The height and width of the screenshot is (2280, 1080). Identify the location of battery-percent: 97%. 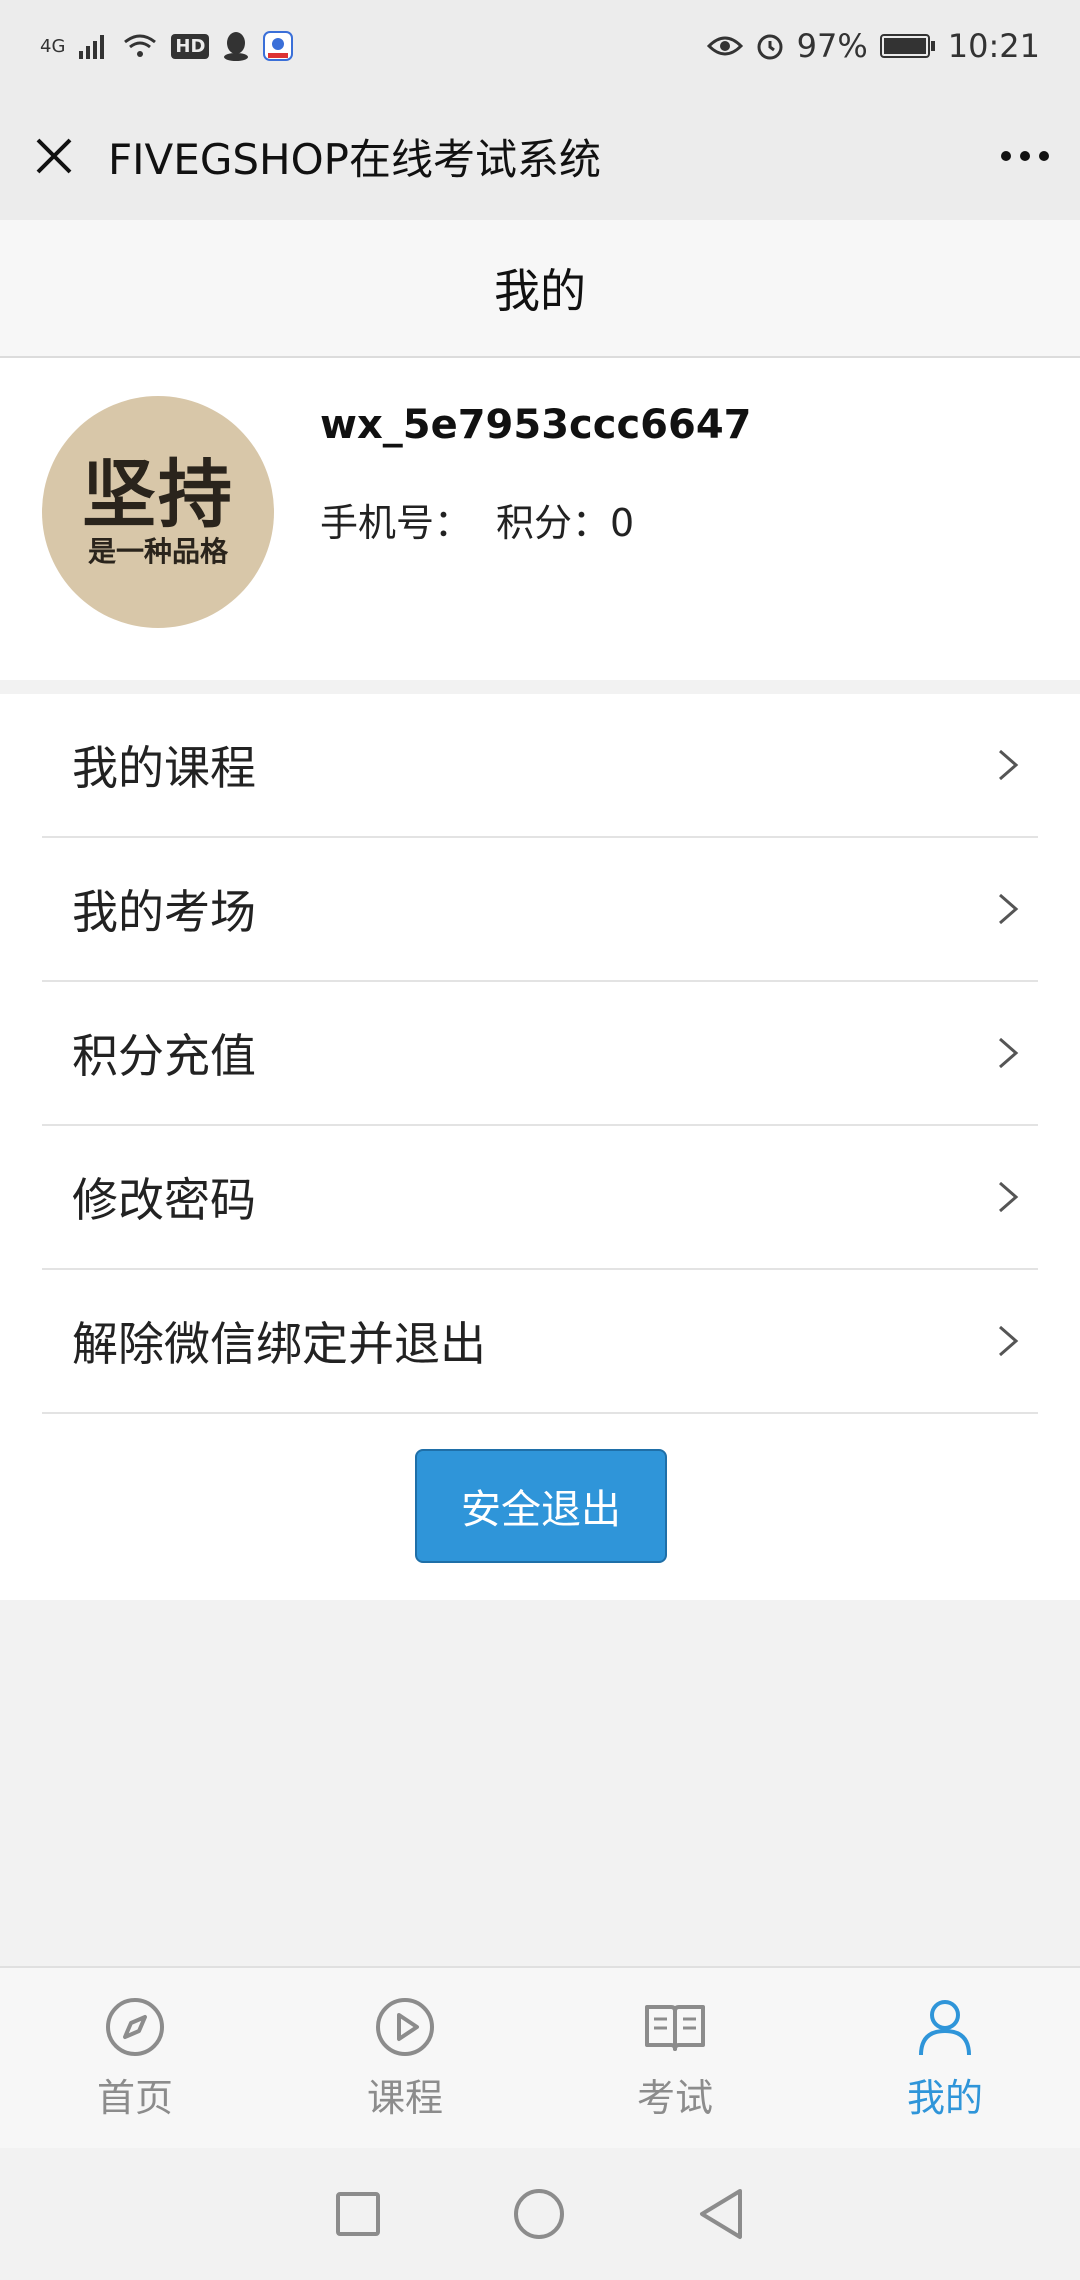
(832, 46).